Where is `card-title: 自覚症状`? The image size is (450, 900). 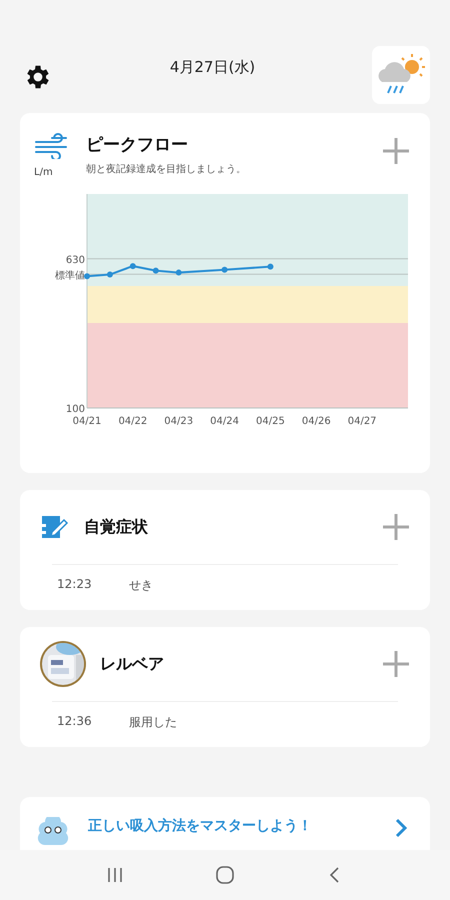
card-title: 自覚症状 is located at coordinates (116, 527).